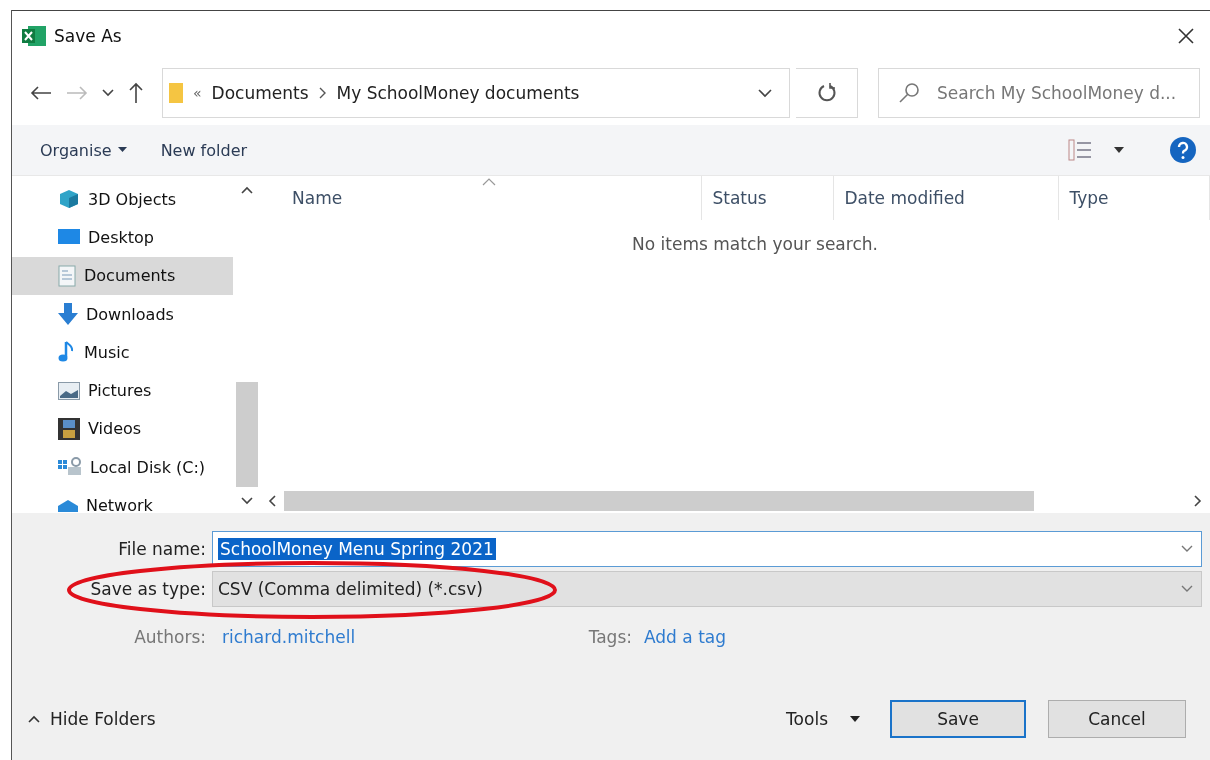  Describe the element at coordinates (755, 244) in the screenshot. I see `empty-message: No items match your search.` at that location.